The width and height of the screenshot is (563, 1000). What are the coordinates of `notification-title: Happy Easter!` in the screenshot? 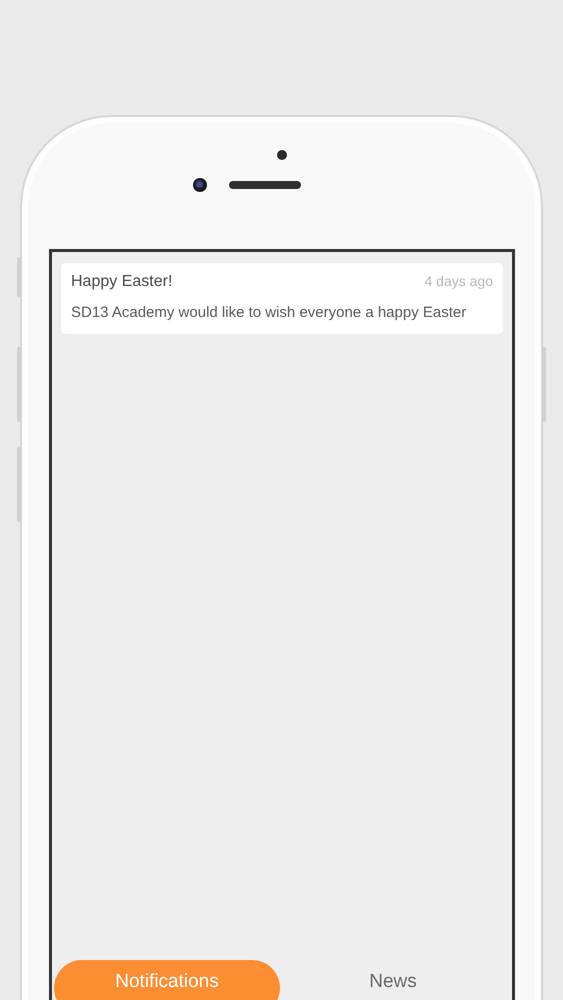 It's located at (121, 282).